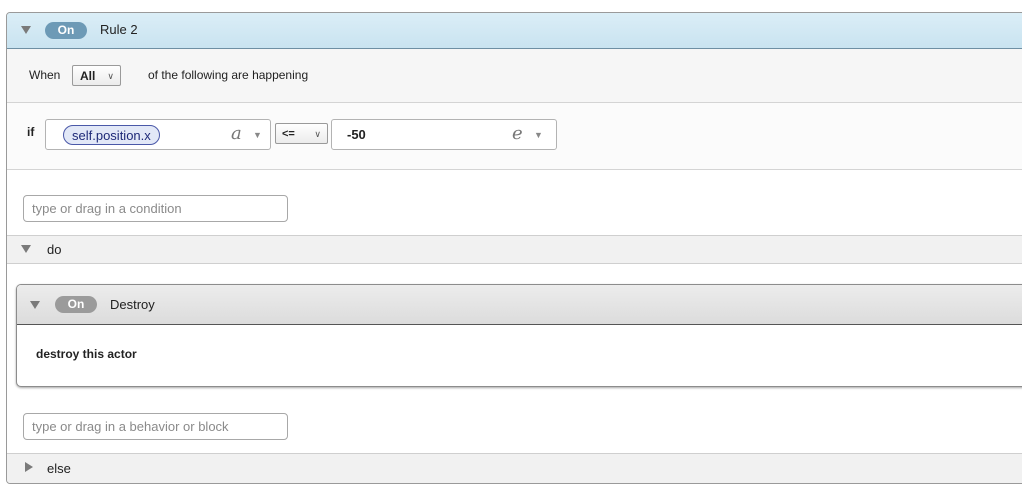 The width and height of the screenshot is (1022, 484). What do you see at coordinates (132, 304) in the screenshot?
I see `behavior-title: Destroy` at bounding box center [132, 304].